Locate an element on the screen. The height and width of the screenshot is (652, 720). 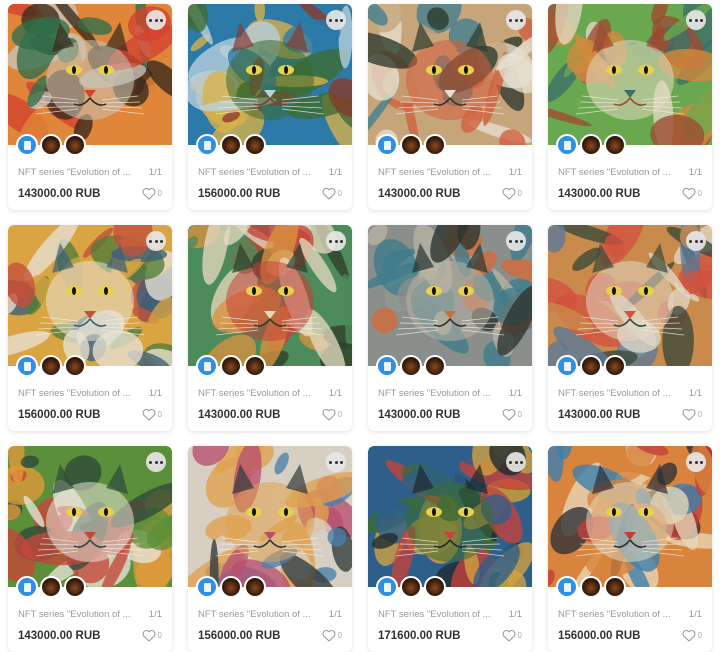
edition-count: 1/1 is located at coordinates (515, 614).